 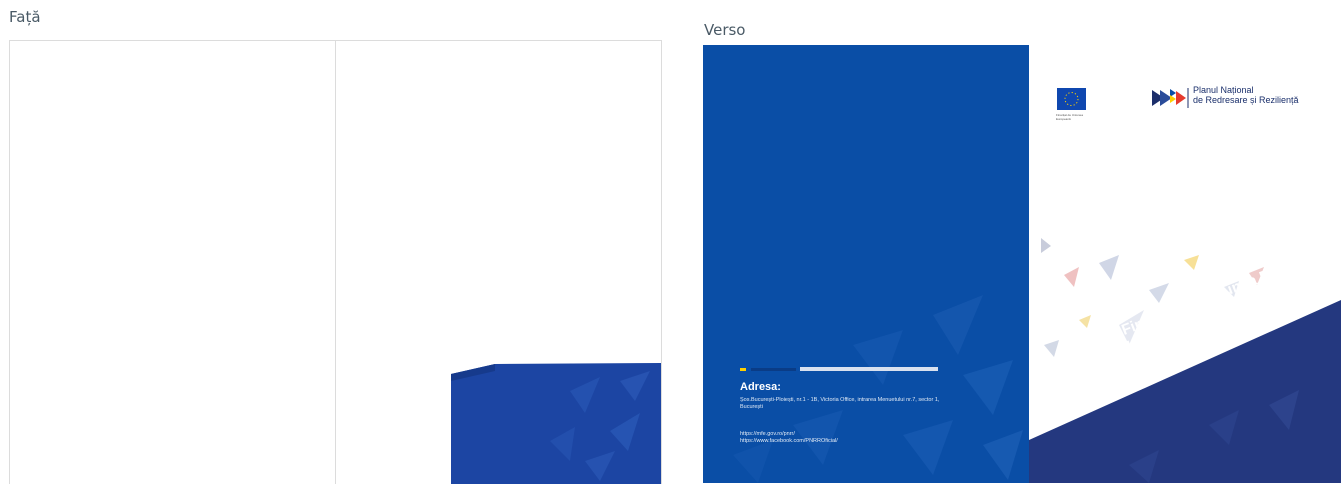 I want to click on triangle-pattern, so click(x=878, y=389).